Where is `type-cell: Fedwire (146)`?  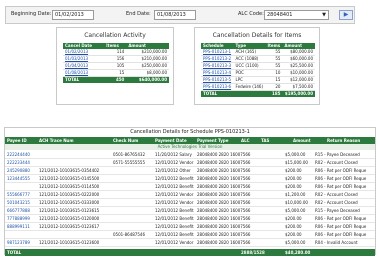 type-cell: Fedwire (146) is located at coordinates (249, 87).